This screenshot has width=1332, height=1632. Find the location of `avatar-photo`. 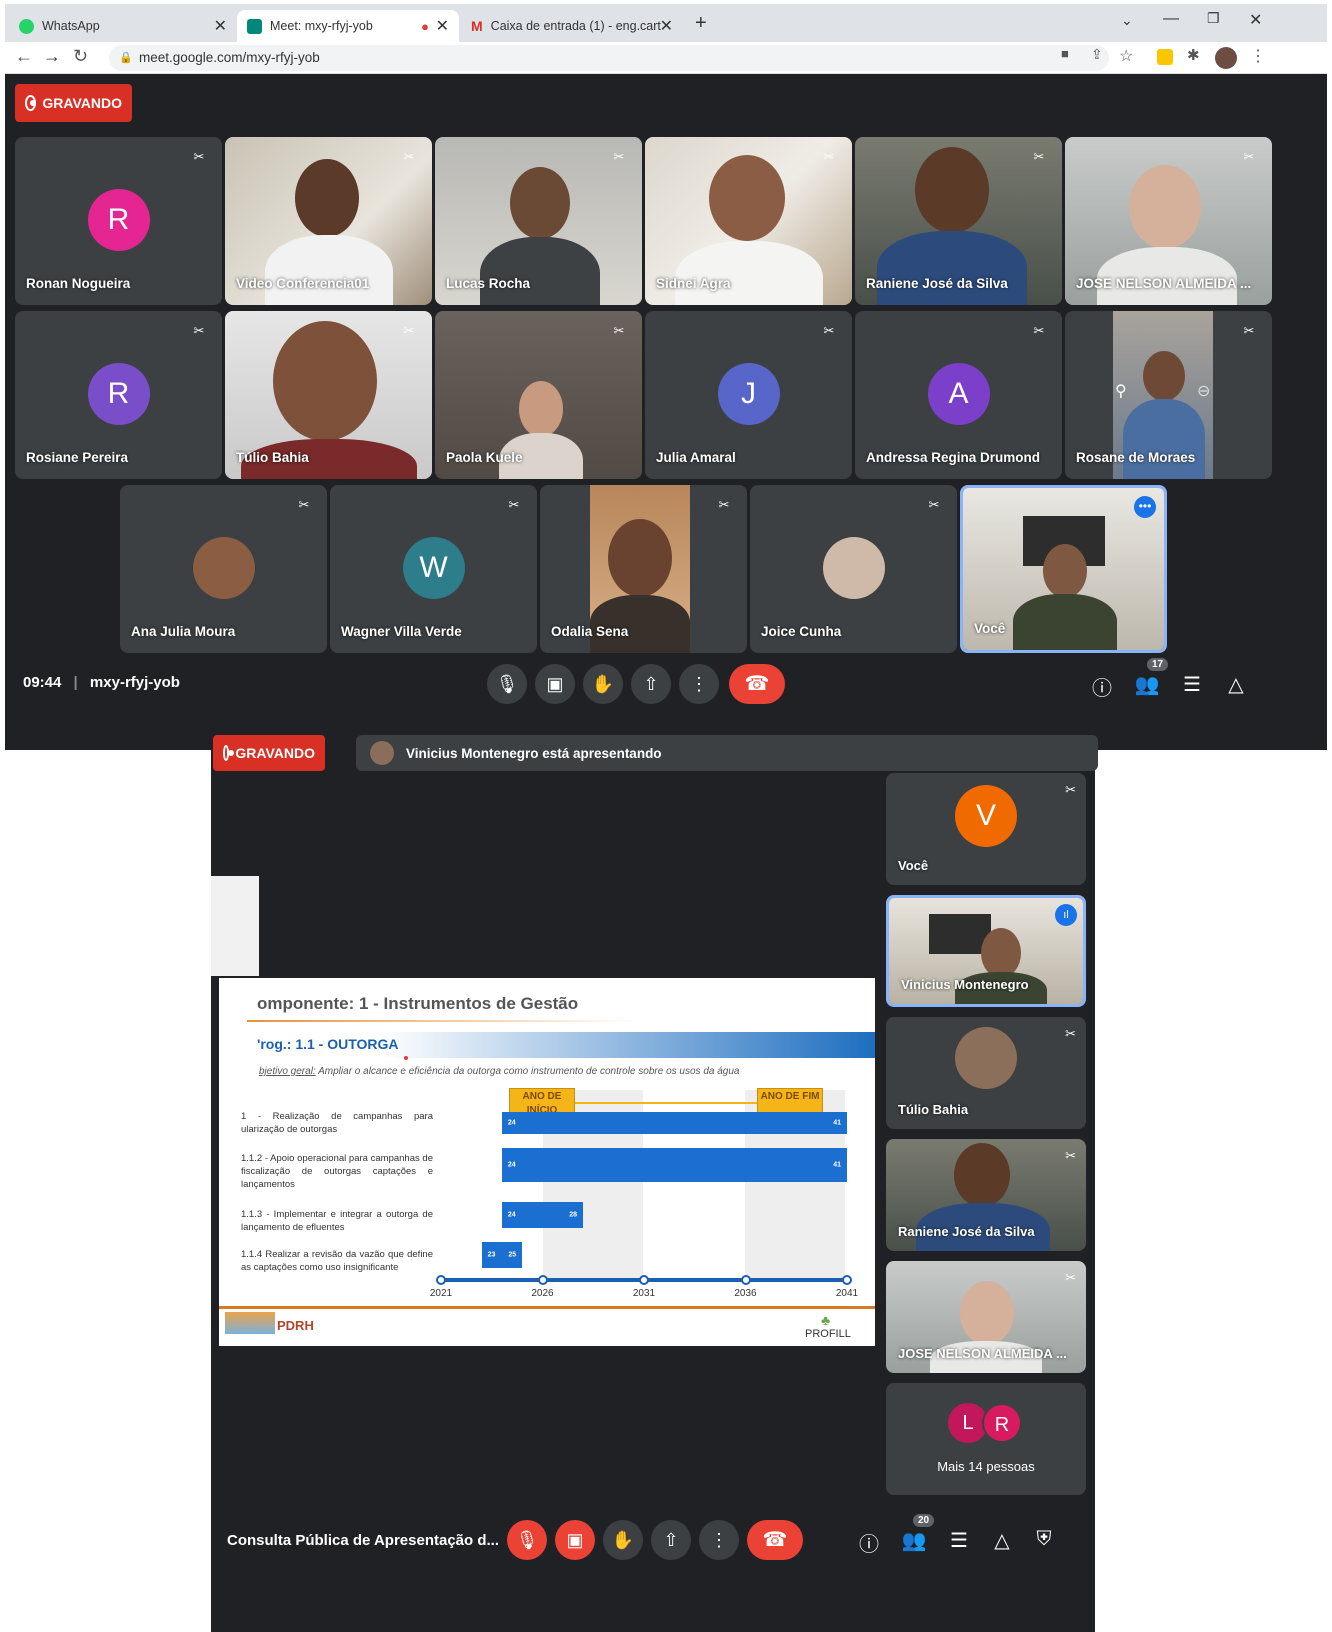

avatar-photo is located at coordinates (223, 568).